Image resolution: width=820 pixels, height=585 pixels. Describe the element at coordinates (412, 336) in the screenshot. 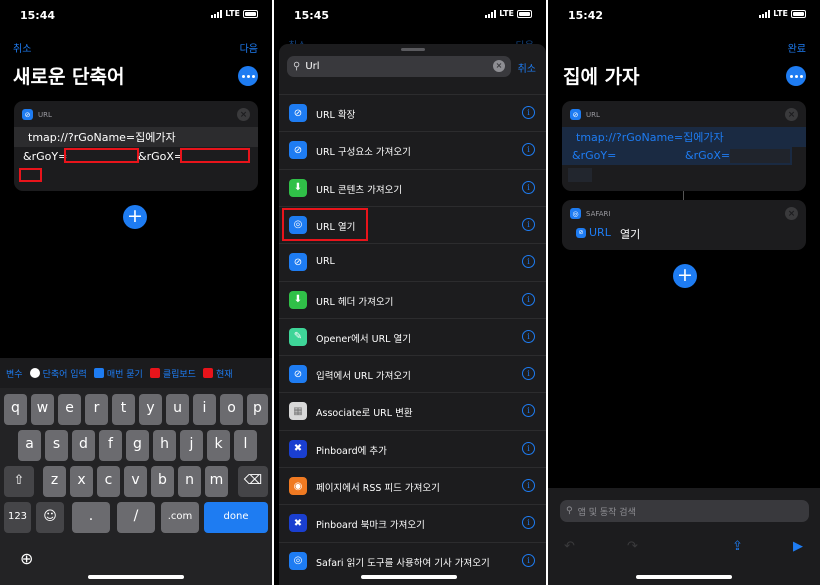

I see `result-row: ✎ Opener에서 URL 열기 i` at that location.